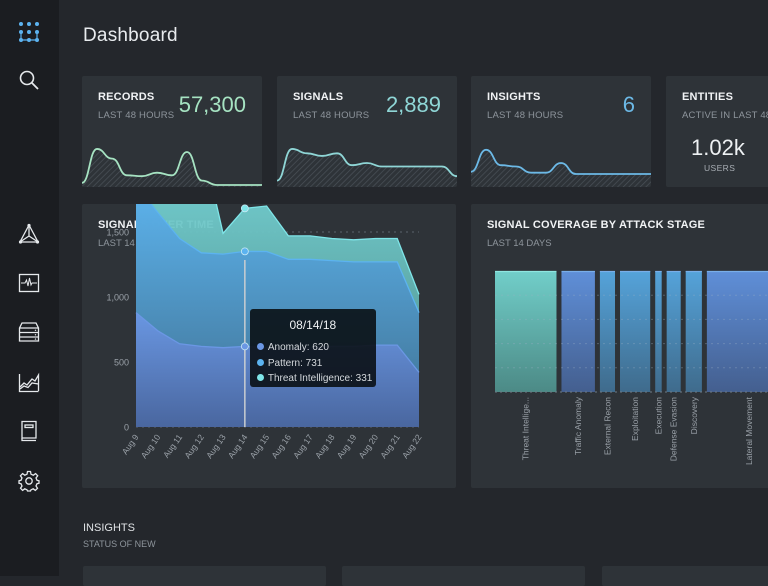 This screenshot has width=768, height=586. Describe the element at coordinates (708, 97) in the screenshot. I see `entities-title: ENTITIES` at that location.